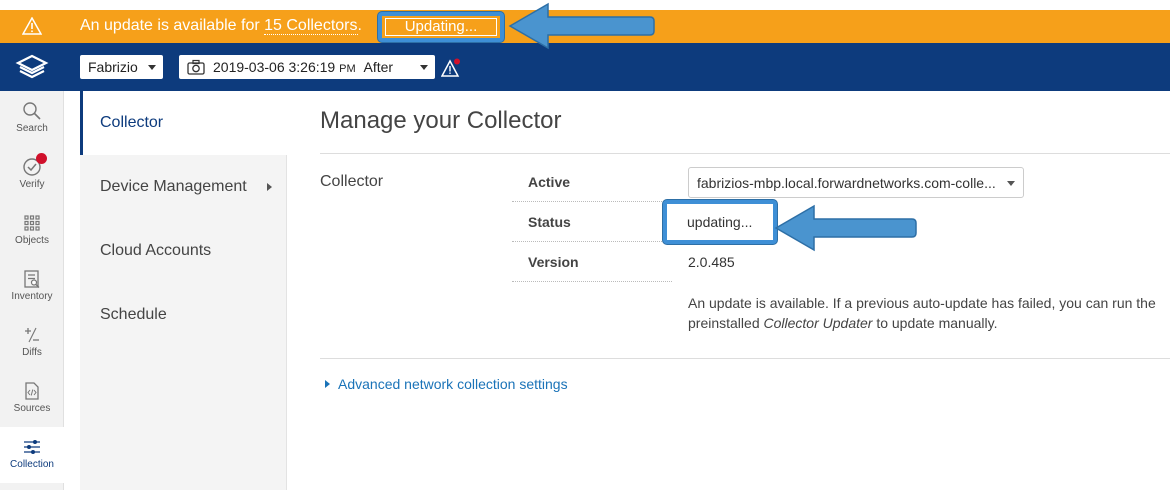  Describe the element at coordinates (32, 128) in the screenshot. I see `nav-label-search: Search` at that location.